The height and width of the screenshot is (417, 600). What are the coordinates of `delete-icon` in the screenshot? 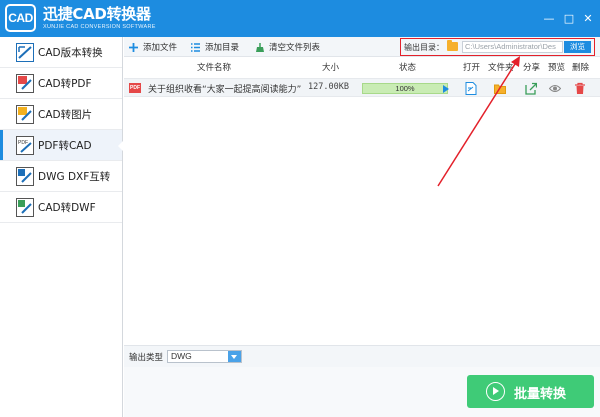 It's located at (580, 88).